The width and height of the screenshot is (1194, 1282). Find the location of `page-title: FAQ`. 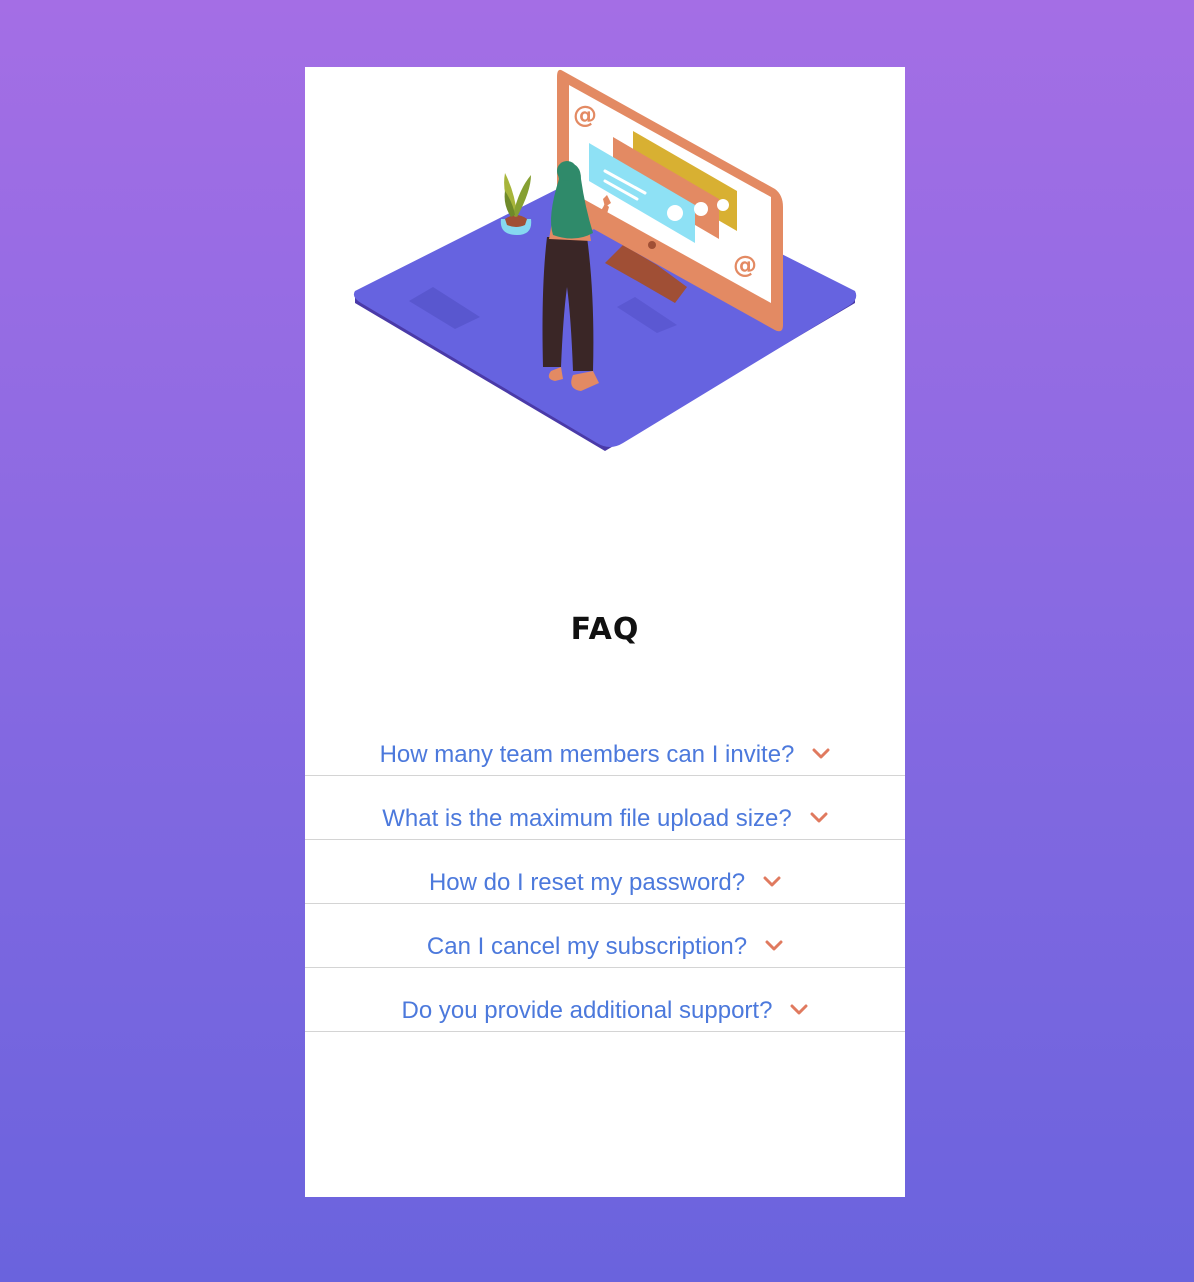

page-title: FAQ is located at coordinates (605, 629).